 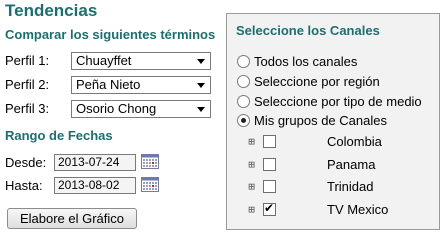 What do you see at coordinates (351, 164) in the screenshot?
I see `group-label: Panama` at bounding box center [351, 164].